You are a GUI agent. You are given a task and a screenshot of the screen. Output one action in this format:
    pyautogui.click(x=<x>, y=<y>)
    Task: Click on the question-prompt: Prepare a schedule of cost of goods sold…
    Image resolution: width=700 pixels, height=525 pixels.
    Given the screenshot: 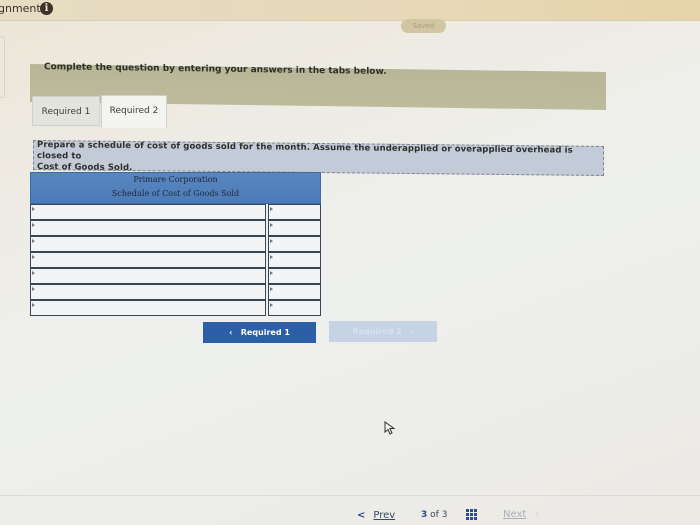 What is the action you would take?
    pyautogui.click(x=318, y=158)
    